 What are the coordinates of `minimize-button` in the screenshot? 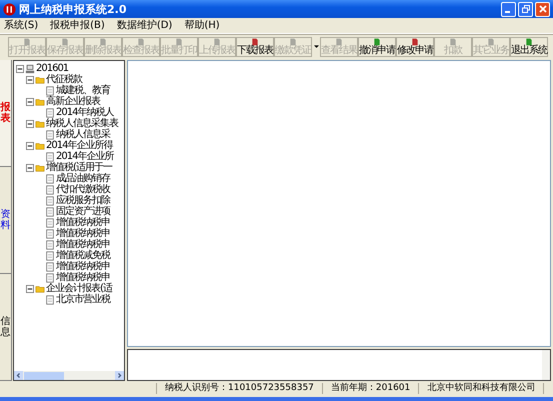 It's located at (508, 9).